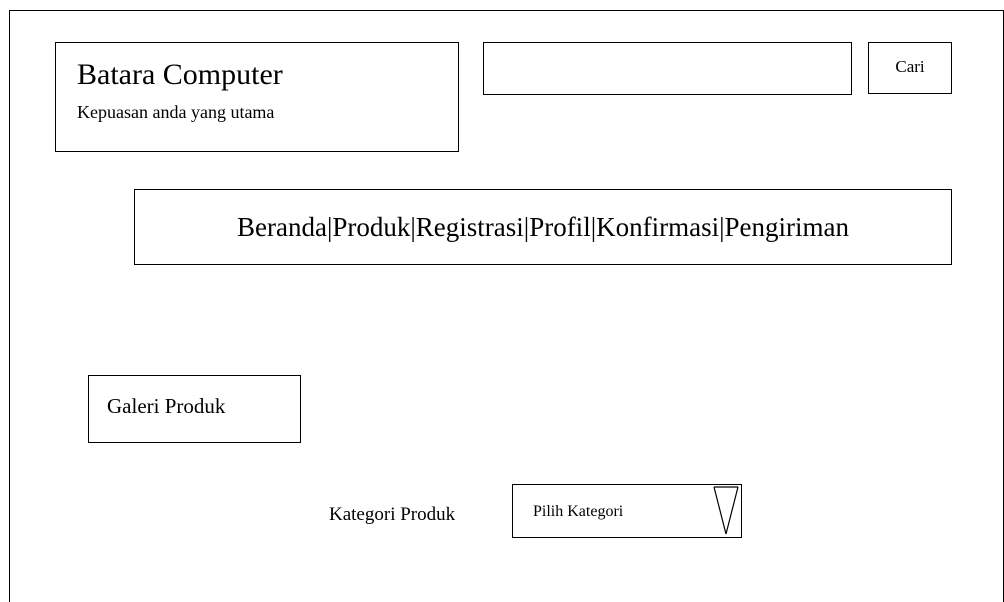  What do you see at coordinates (470, 227) in the screenshot?
I see `nav-item-registrasi: Registrasi` at bounding box center [470, 227].